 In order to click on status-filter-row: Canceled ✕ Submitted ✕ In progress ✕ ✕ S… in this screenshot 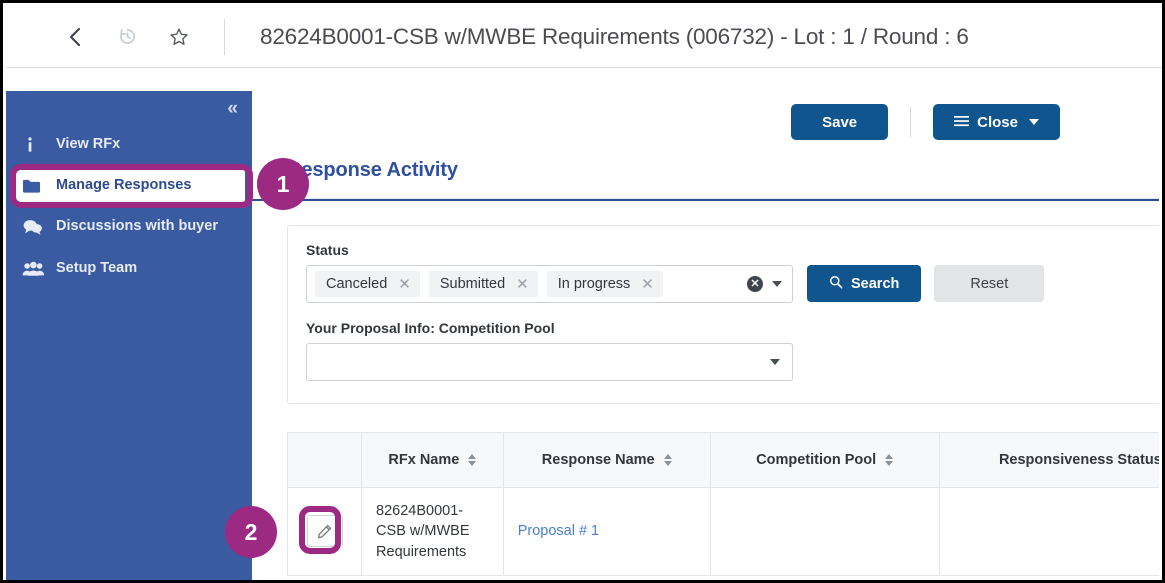, I will do `click(732, 284)`.